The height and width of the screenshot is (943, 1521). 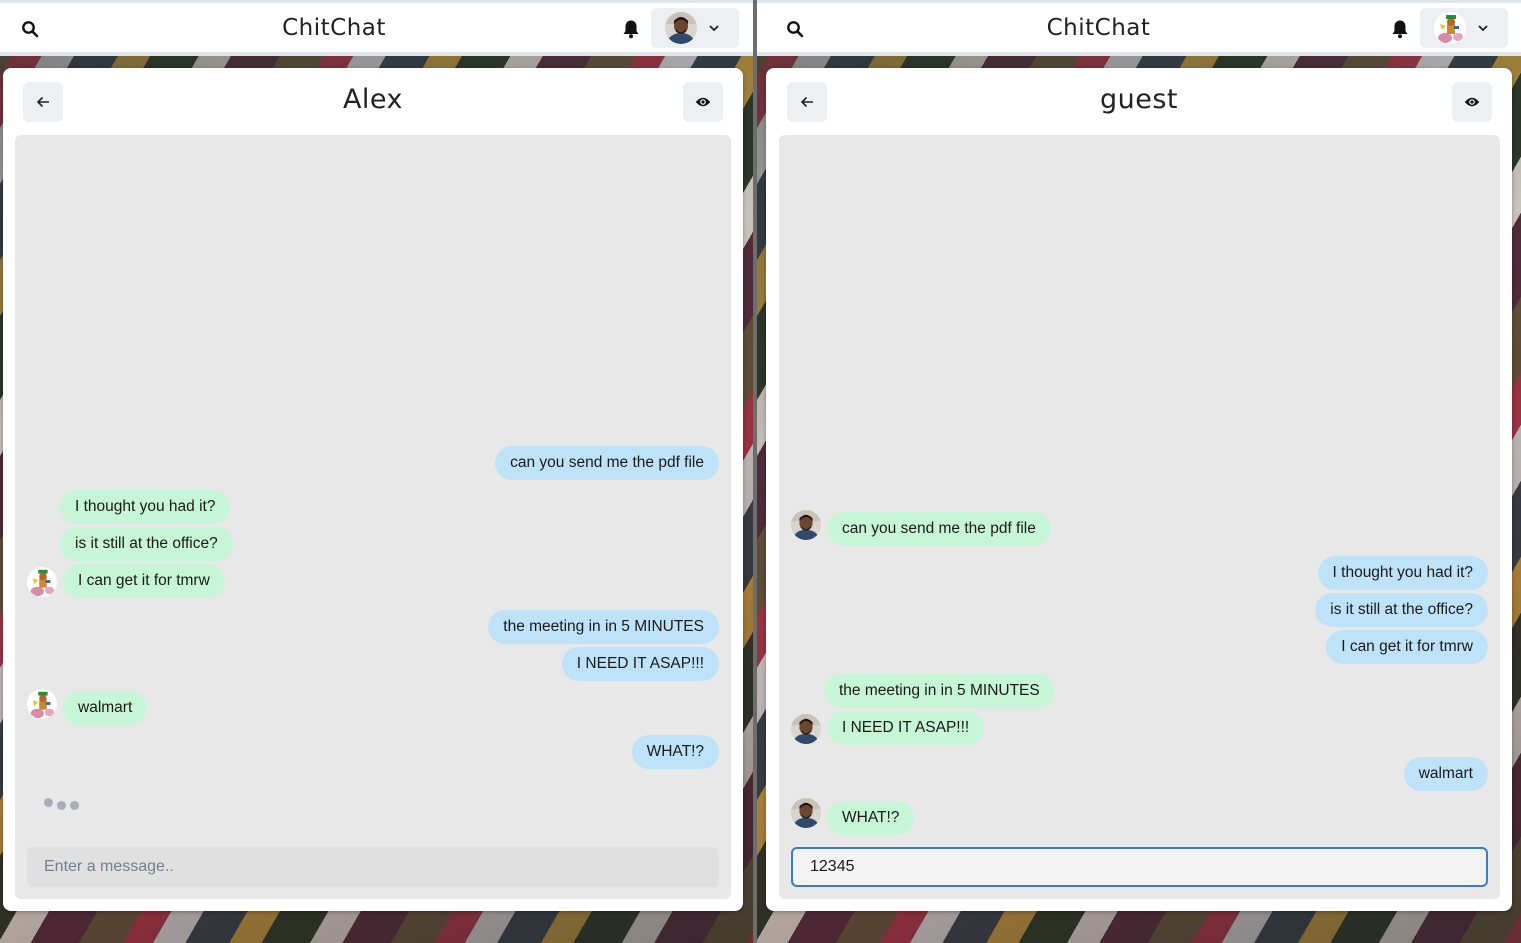 I want to click on chat-title: guest, so click(x=1138, y=99).